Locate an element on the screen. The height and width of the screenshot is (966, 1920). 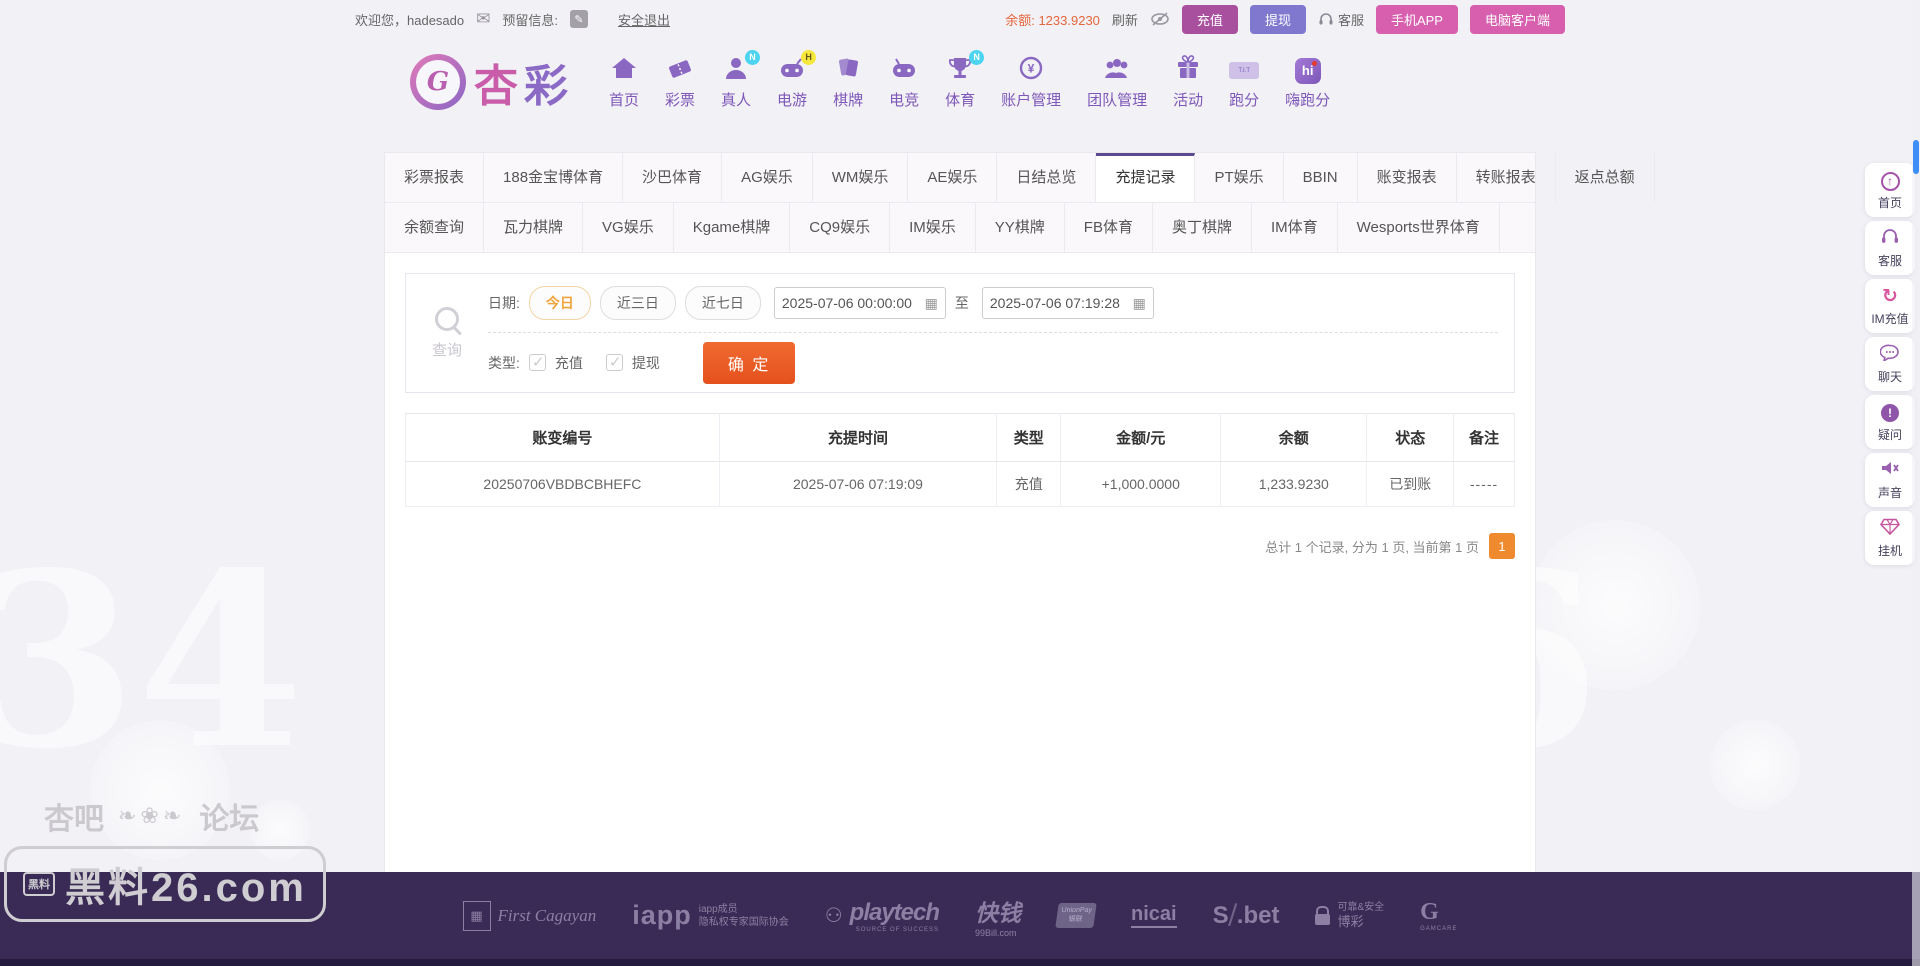
cell-amount: +1,000.0000 is located at coordinates (1141, 484).